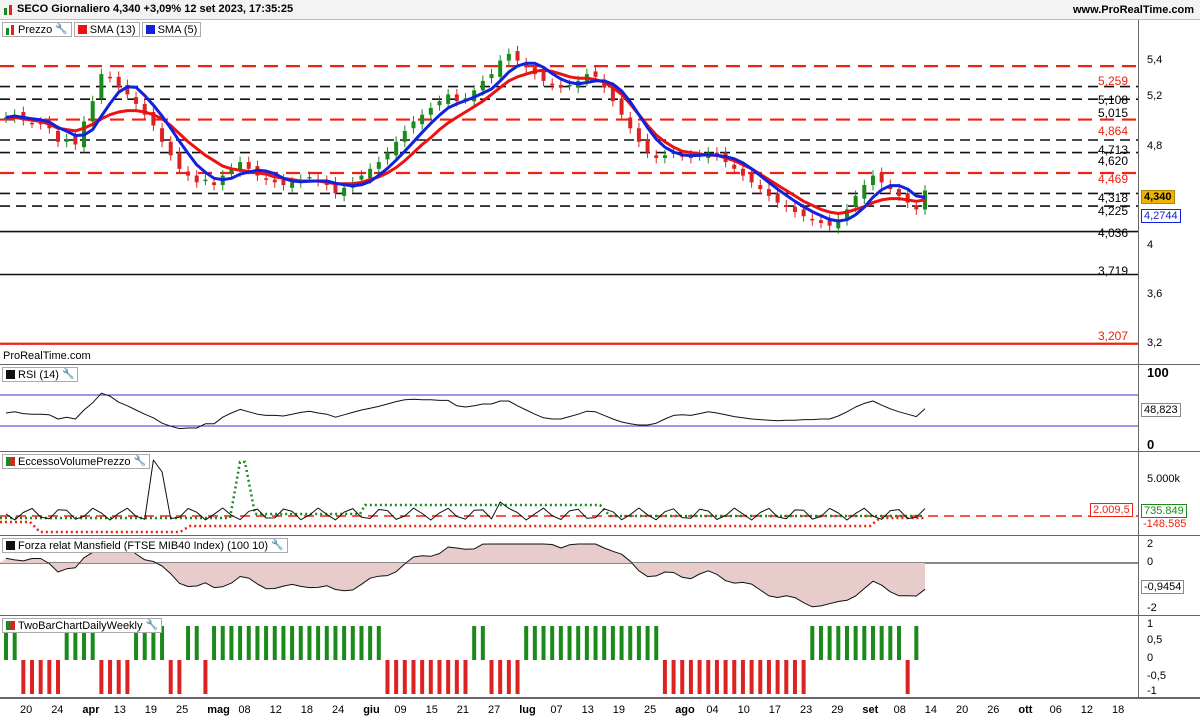 Image resolution: width=1200 pixels, height=720 pixels. I want to click on x-tick-label: lug, so click(527, 710).